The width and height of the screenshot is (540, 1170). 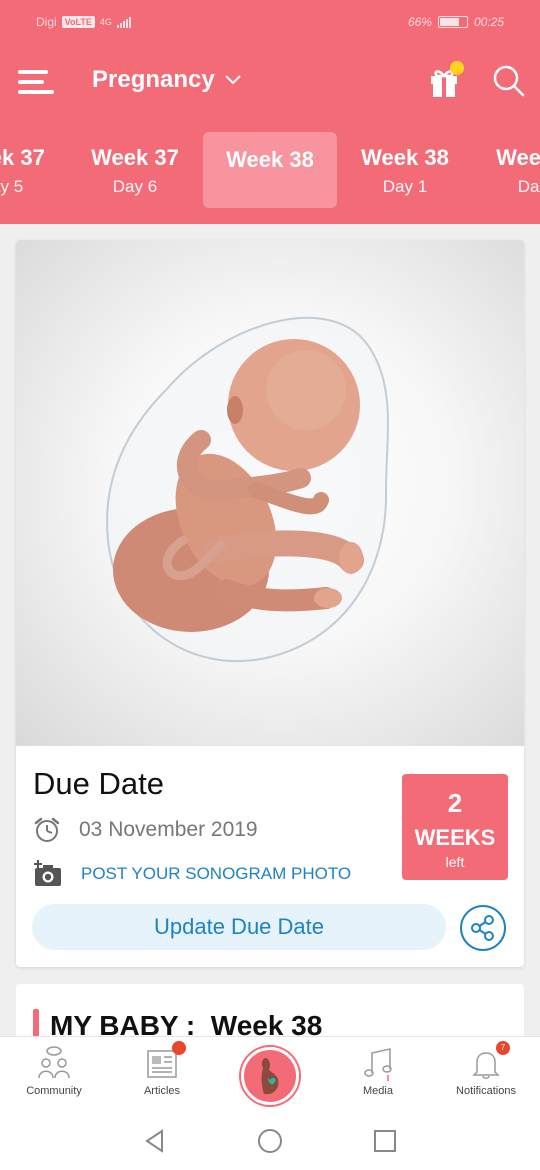 What do you see at coordinates (378, 1091) in the screenshot?
I see `nav-label: Media` at bounding box center [378, 1091].